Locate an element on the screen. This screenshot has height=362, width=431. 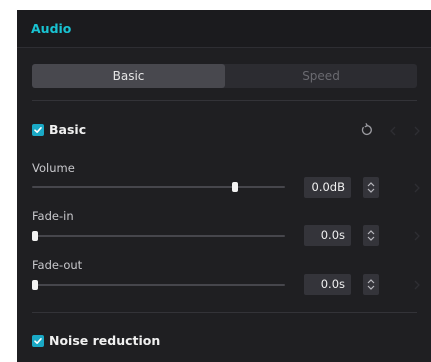
fade-out-value-field: 0.0s is located at coordinates (327, 284).